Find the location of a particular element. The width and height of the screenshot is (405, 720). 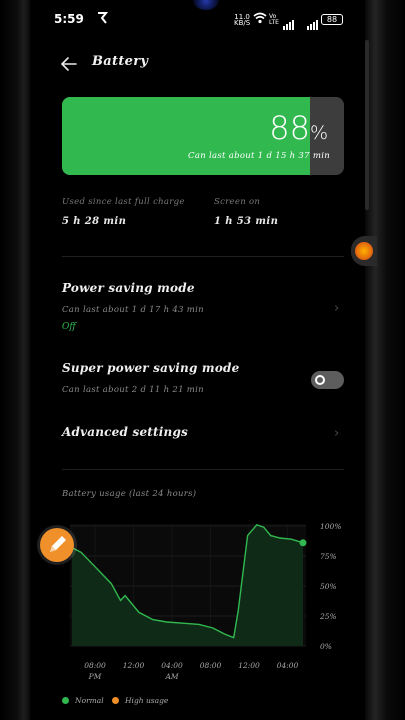

y-tick-label: 100% is located at coordinates (330, 526).